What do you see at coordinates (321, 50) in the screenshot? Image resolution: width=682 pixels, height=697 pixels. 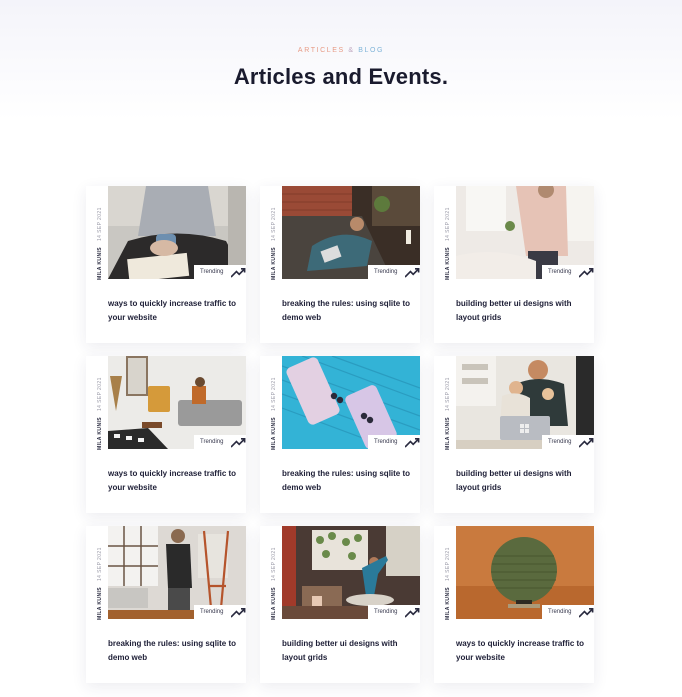 I see `eyebrow-articles: ARTICLES` at bounding box center [321, 50].